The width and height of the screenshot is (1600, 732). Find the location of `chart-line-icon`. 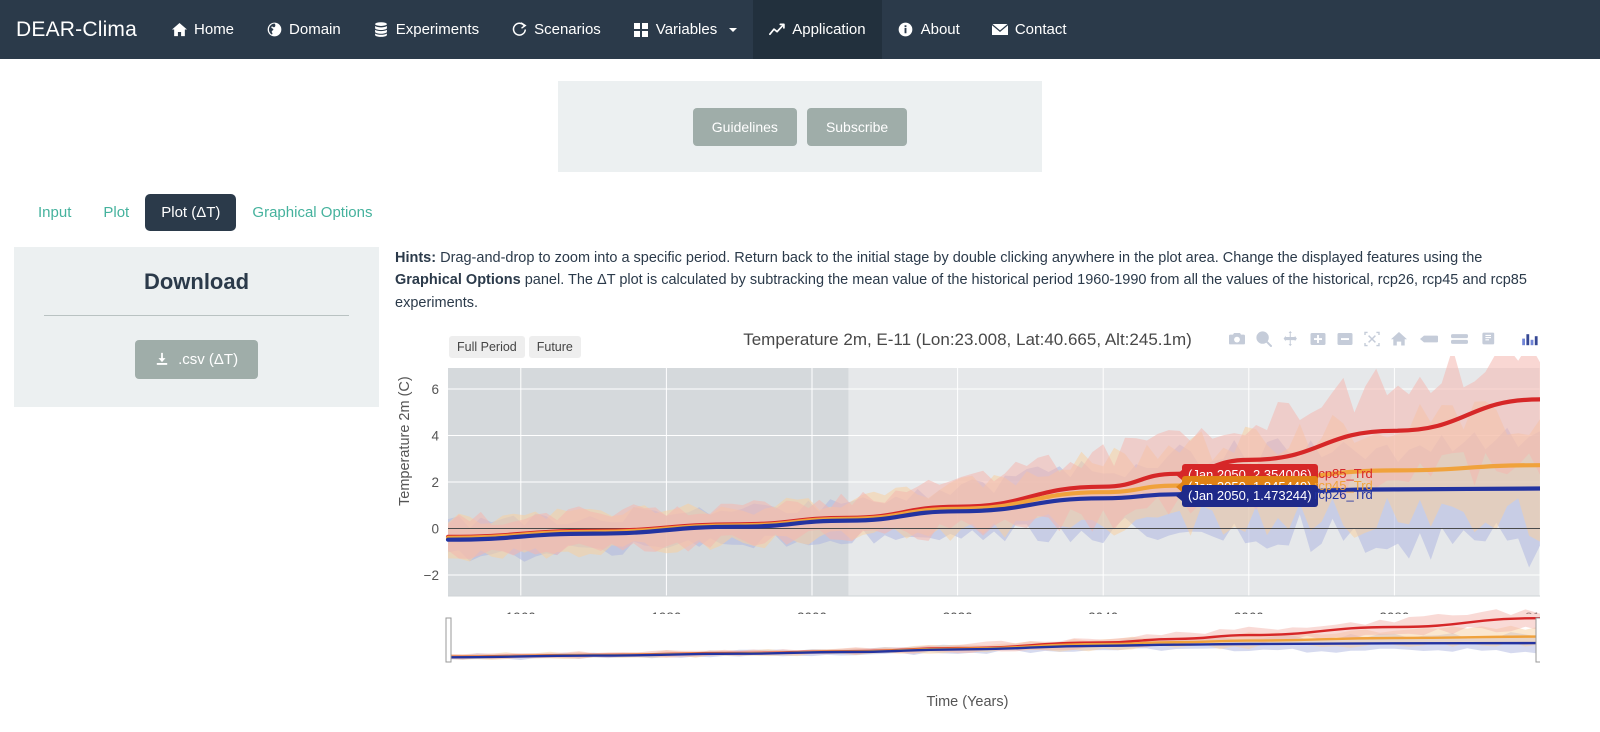

chart-line-icon is located at coordinates (777, 30).